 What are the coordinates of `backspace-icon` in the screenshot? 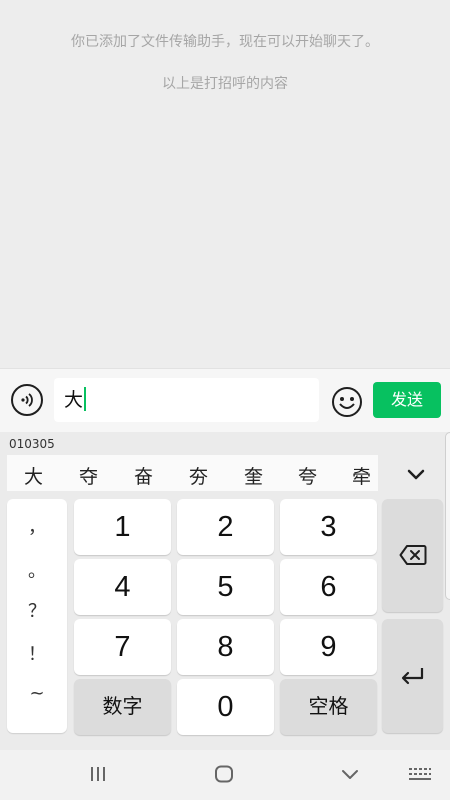 It's located at (413, 555).